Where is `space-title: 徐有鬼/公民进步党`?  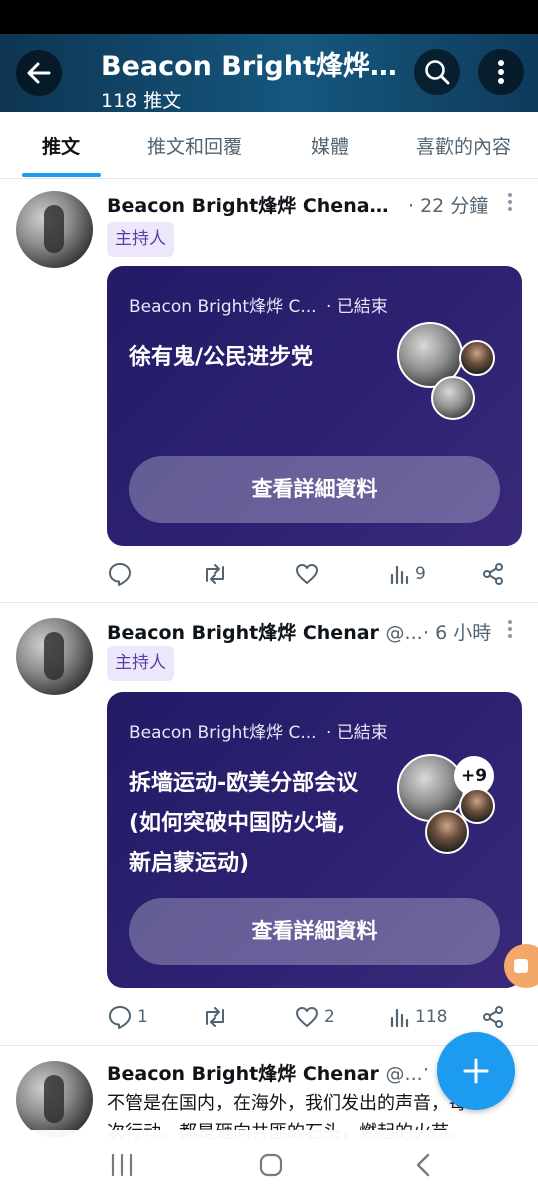 space-title: 徐有鬼/公民进步党 is located at coordinates (221, 357).